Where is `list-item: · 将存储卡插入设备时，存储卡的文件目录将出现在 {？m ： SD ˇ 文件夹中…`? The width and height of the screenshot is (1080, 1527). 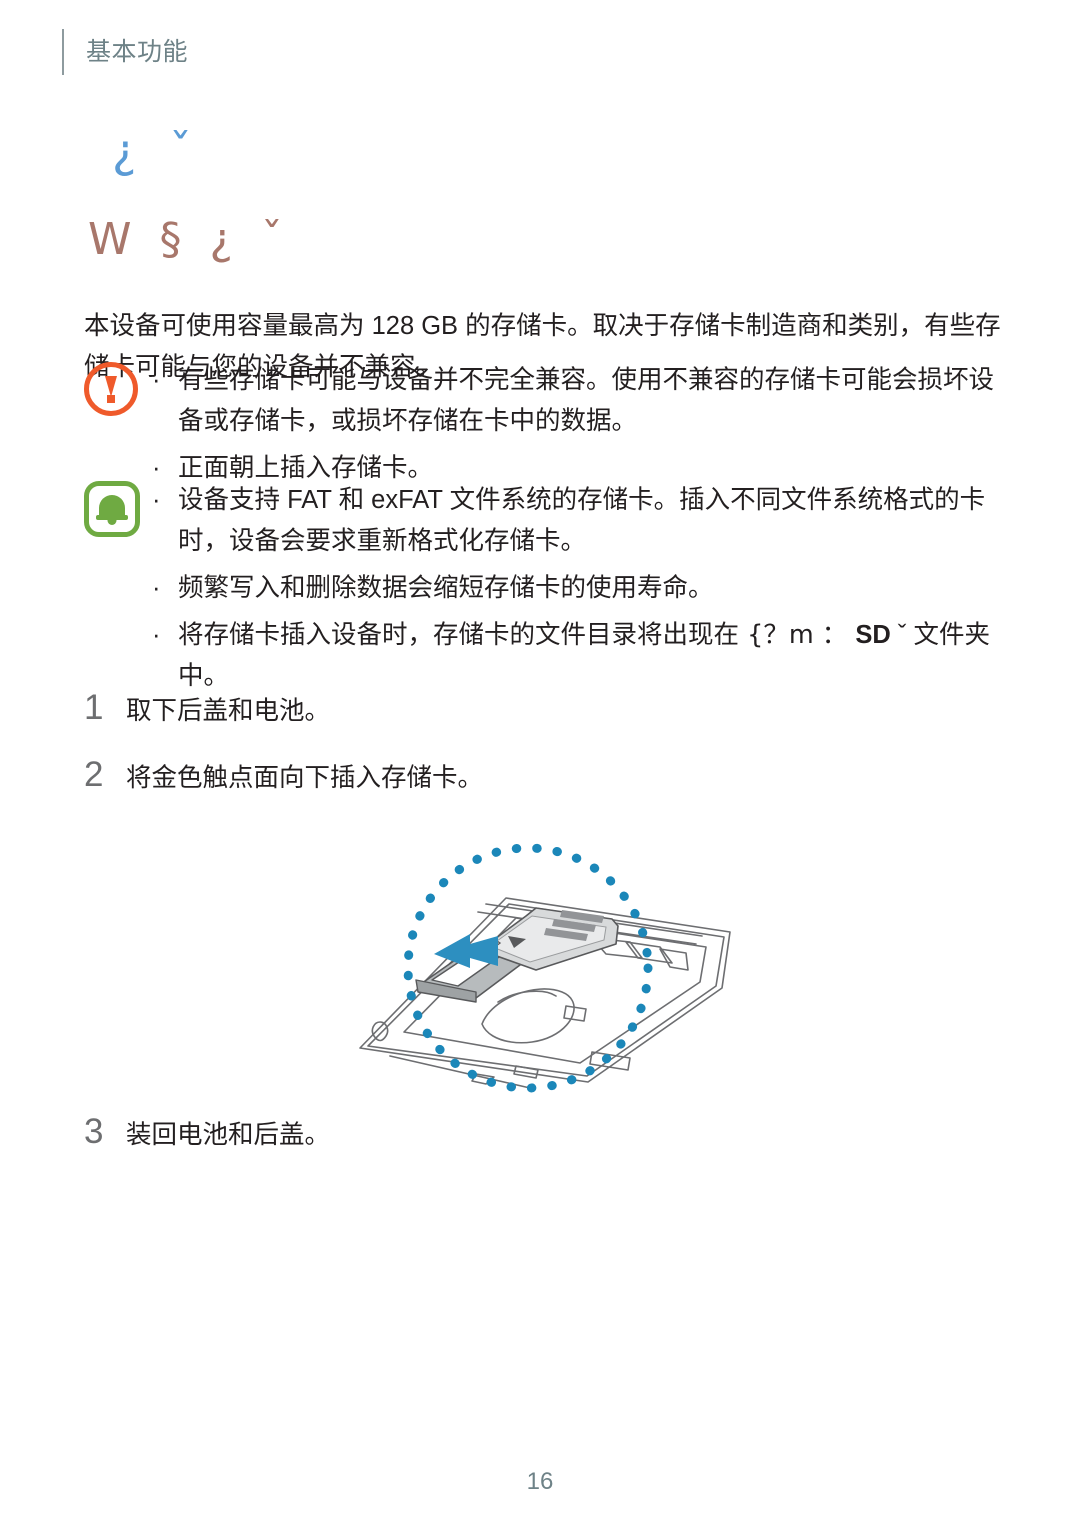
list-item: · 将存储卡插入设备时，存储卡的文件目录将出现在 {？m ： SD ˇ 文件夹中… is located at coordinates (583, 656).